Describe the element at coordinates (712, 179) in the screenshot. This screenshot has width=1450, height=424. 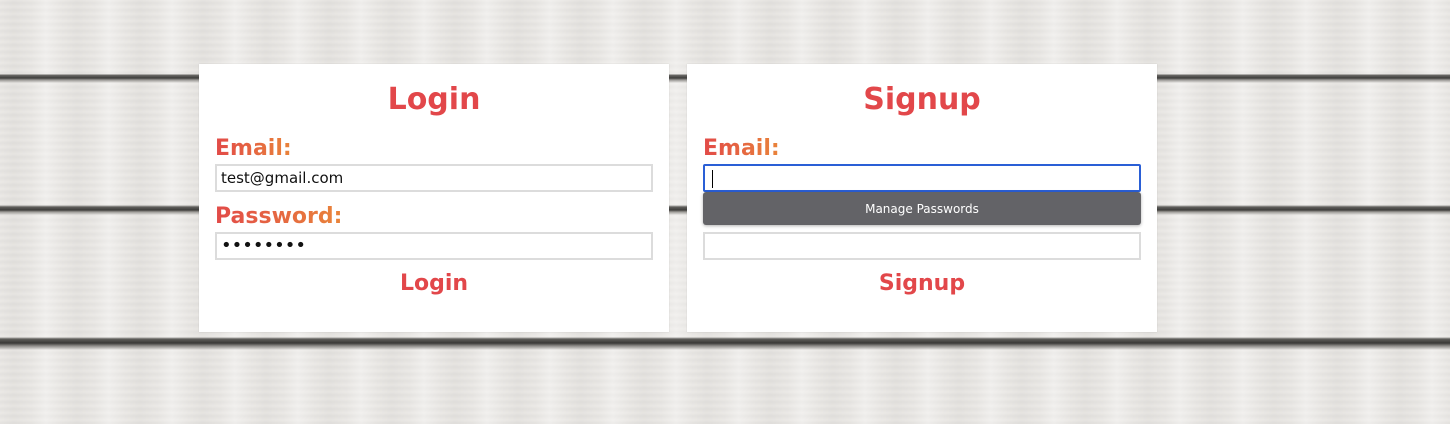
I see `text-caret` at that location.